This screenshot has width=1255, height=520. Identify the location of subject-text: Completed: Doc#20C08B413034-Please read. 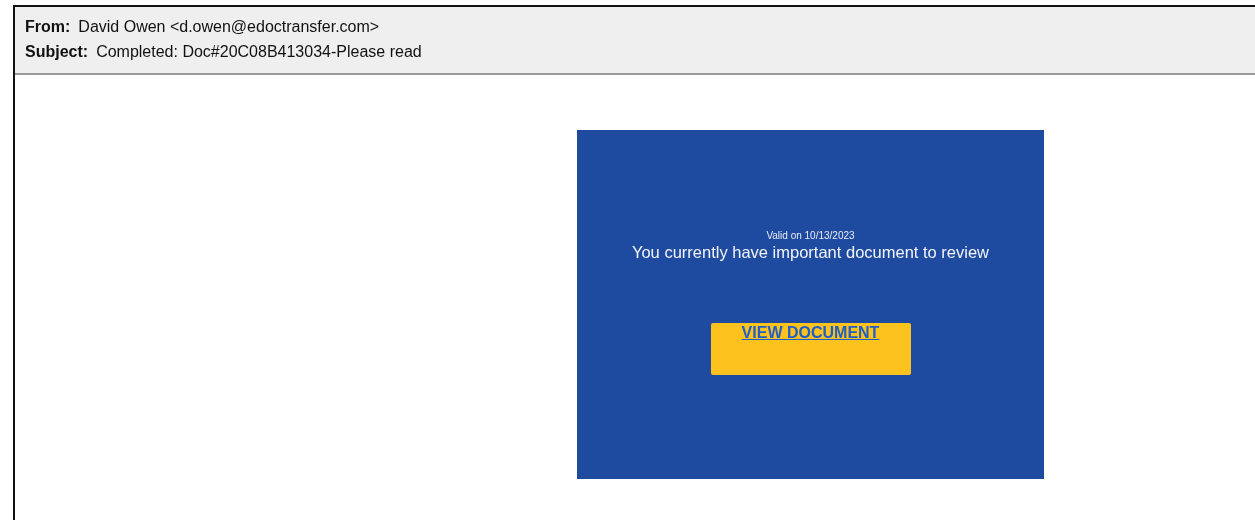
(259, 52).